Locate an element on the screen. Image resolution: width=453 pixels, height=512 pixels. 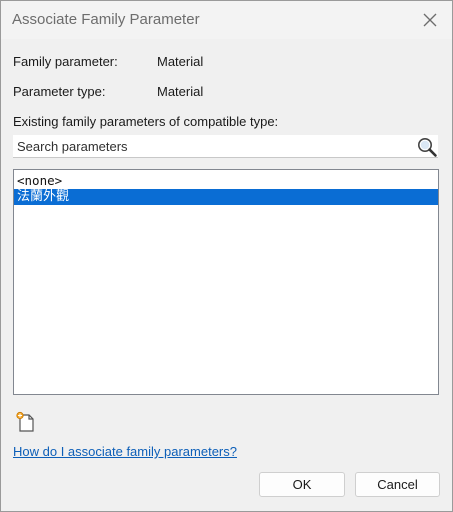
search-box is located at coordinates (225, 146).